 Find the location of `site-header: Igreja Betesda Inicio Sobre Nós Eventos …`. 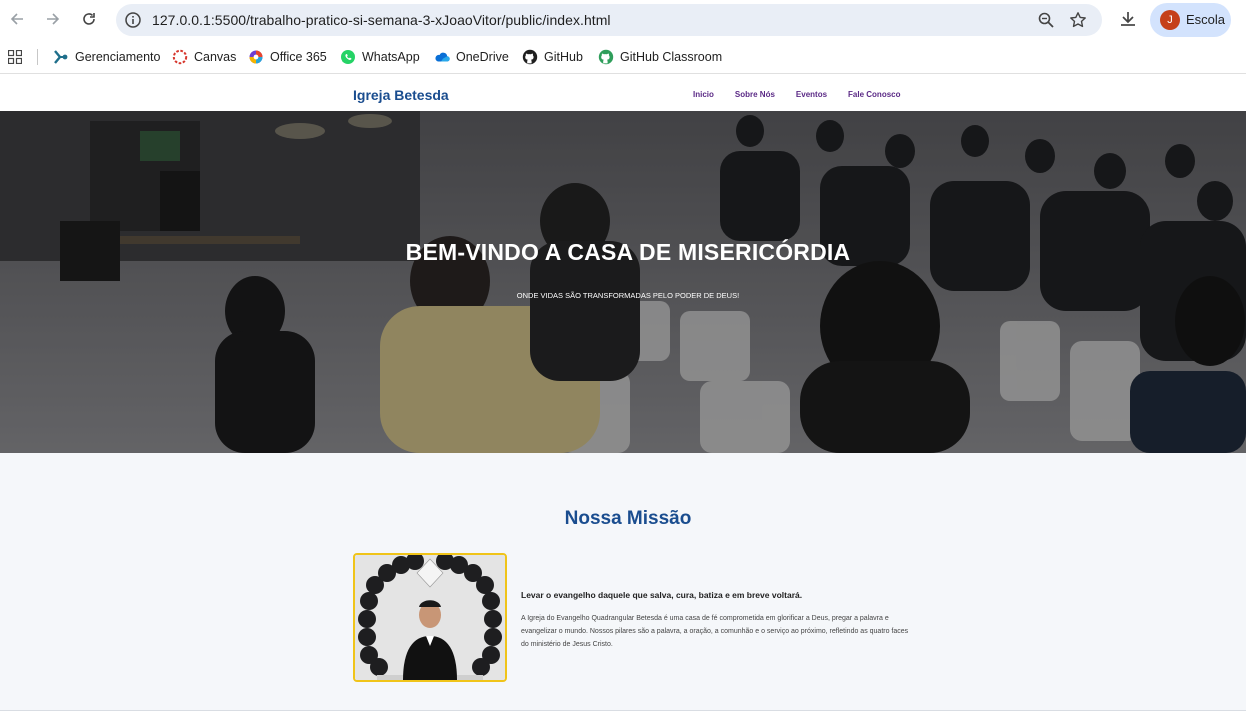

site-header: Igreja Betesda Inicio Sobre Nós Eventos … is located at coordinates (623, 94).